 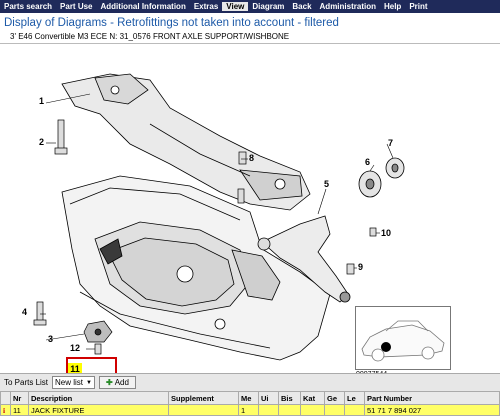 What do you see at coordinates (69, 382) in the screenshot?
I see `parts-list-select-value: New list` at bounding box center [69, 382].